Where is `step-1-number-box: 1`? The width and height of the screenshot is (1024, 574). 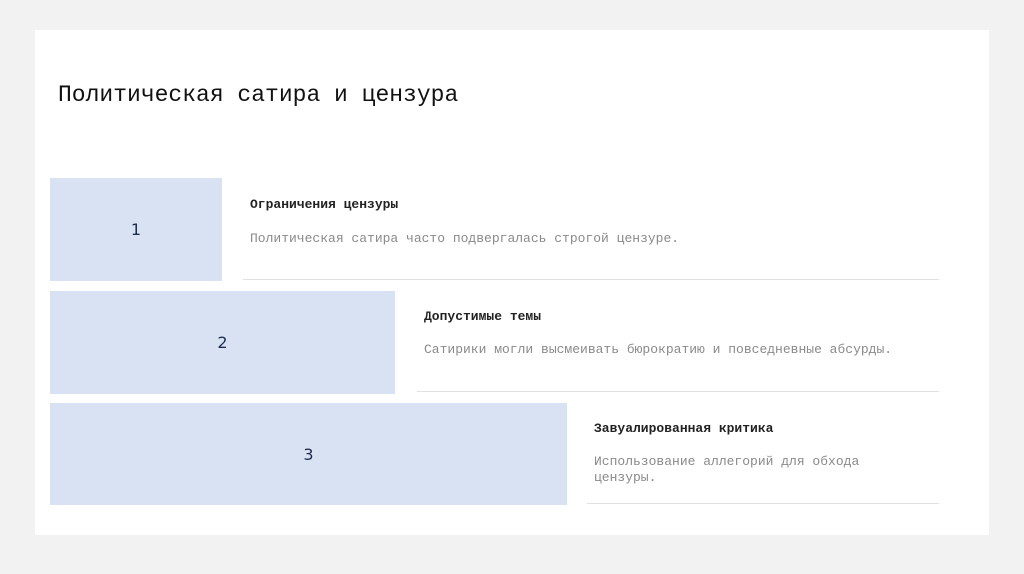 step-1-number-box: 1 is located at coordinates (136, 229).